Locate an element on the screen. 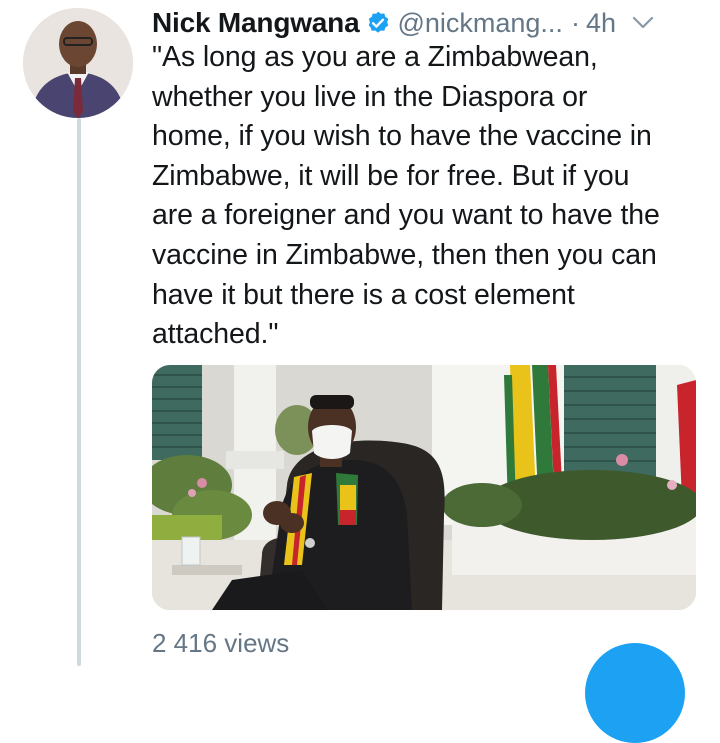  author-name: Nick Mangwana is located at coordinates (256, 23).